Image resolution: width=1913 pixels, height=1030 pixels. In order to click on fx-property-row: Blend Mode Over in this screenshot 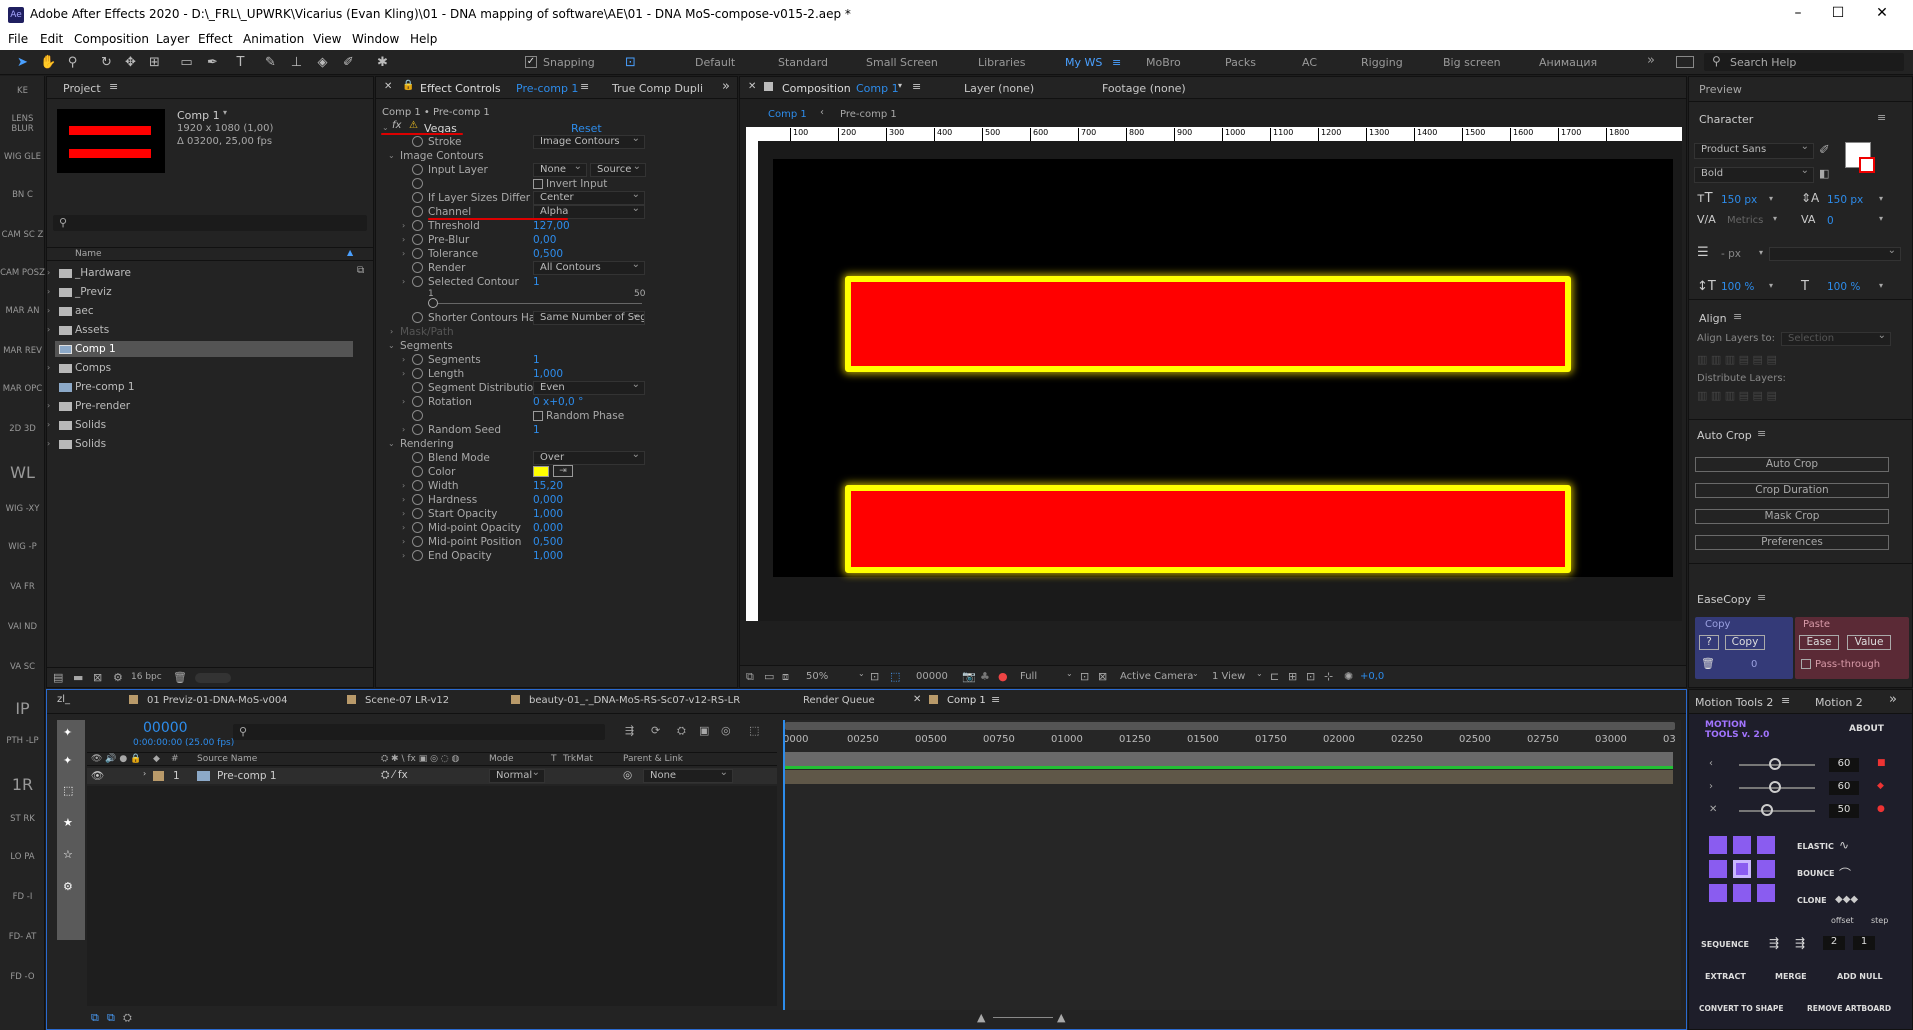, I will do `click(556, 458)`.